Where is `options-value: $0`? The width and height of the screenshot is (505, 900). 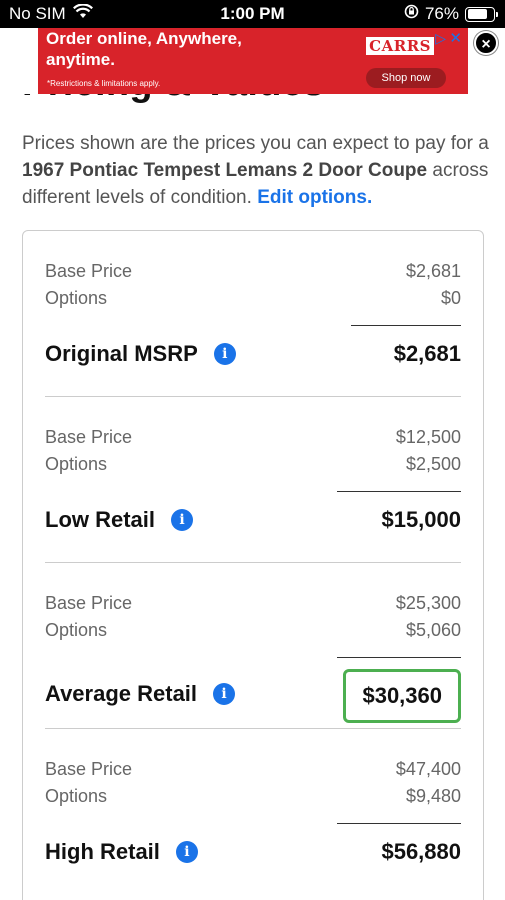
options-value: $0 is located at coordinates (450, 298).